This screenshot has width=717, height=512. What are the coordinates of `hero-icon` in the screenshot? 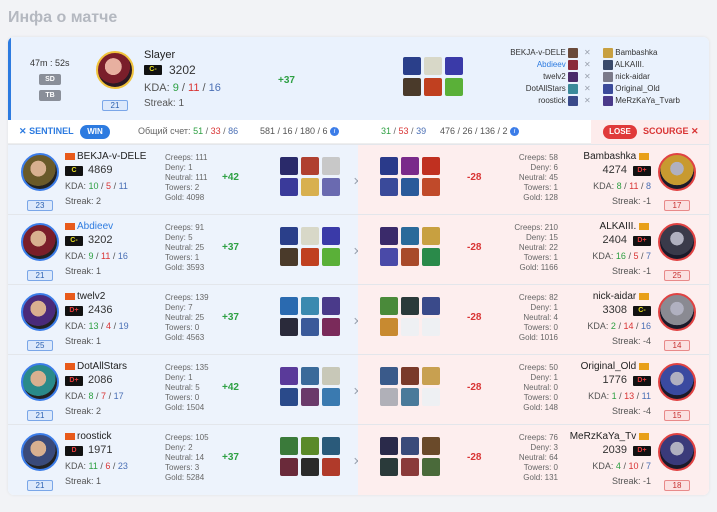 It's located at (608, 100).